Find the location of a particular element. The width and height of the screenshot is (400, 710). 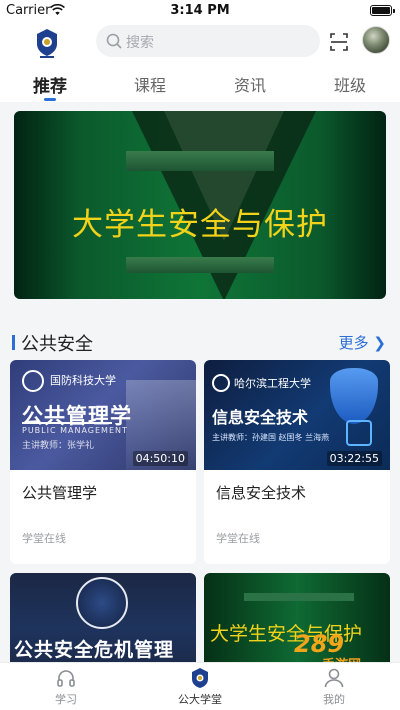

bottom-nav: 学习 公大学堂 我的 is located at coordinates (200, 686).